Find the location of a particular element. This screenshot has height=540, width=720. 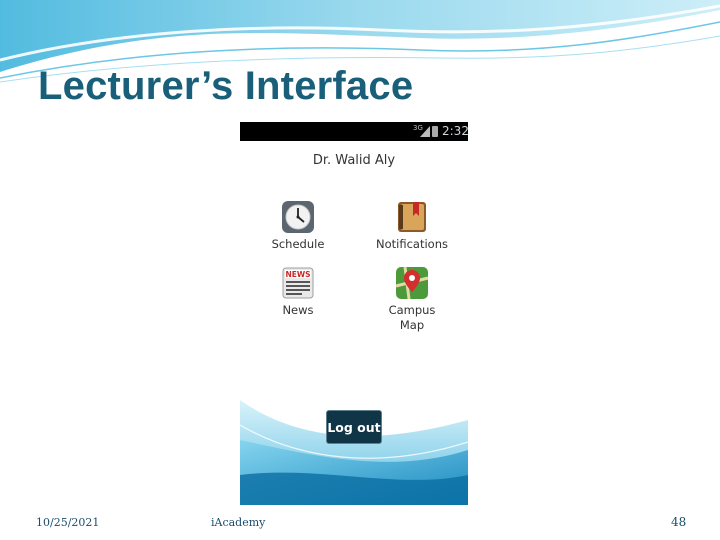

status-bar: 3G 2:32 is located at coordinates (354, 131).